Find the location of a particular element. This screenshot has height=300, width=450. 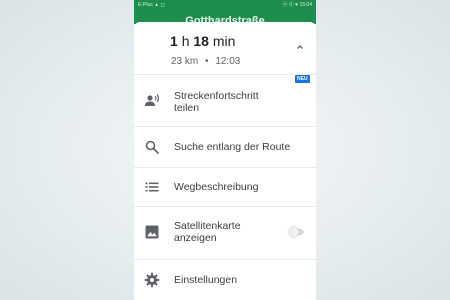

settings-item: Einstellungen is located at coordinates (225, 280).